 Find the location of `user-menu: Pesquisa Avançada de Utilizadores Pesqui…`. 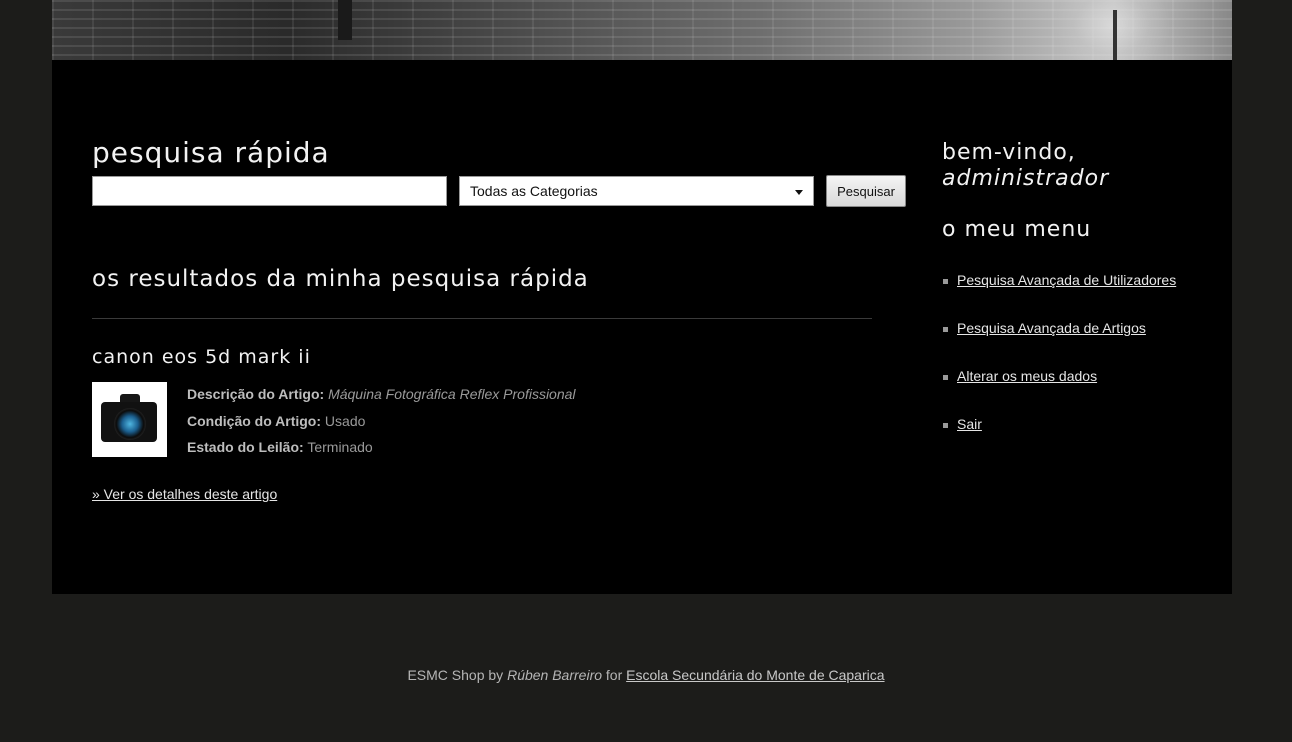

user-menu: Pesquisa Avançada de Utilizadores Pesqui… is located at coordinates (1059, 368).